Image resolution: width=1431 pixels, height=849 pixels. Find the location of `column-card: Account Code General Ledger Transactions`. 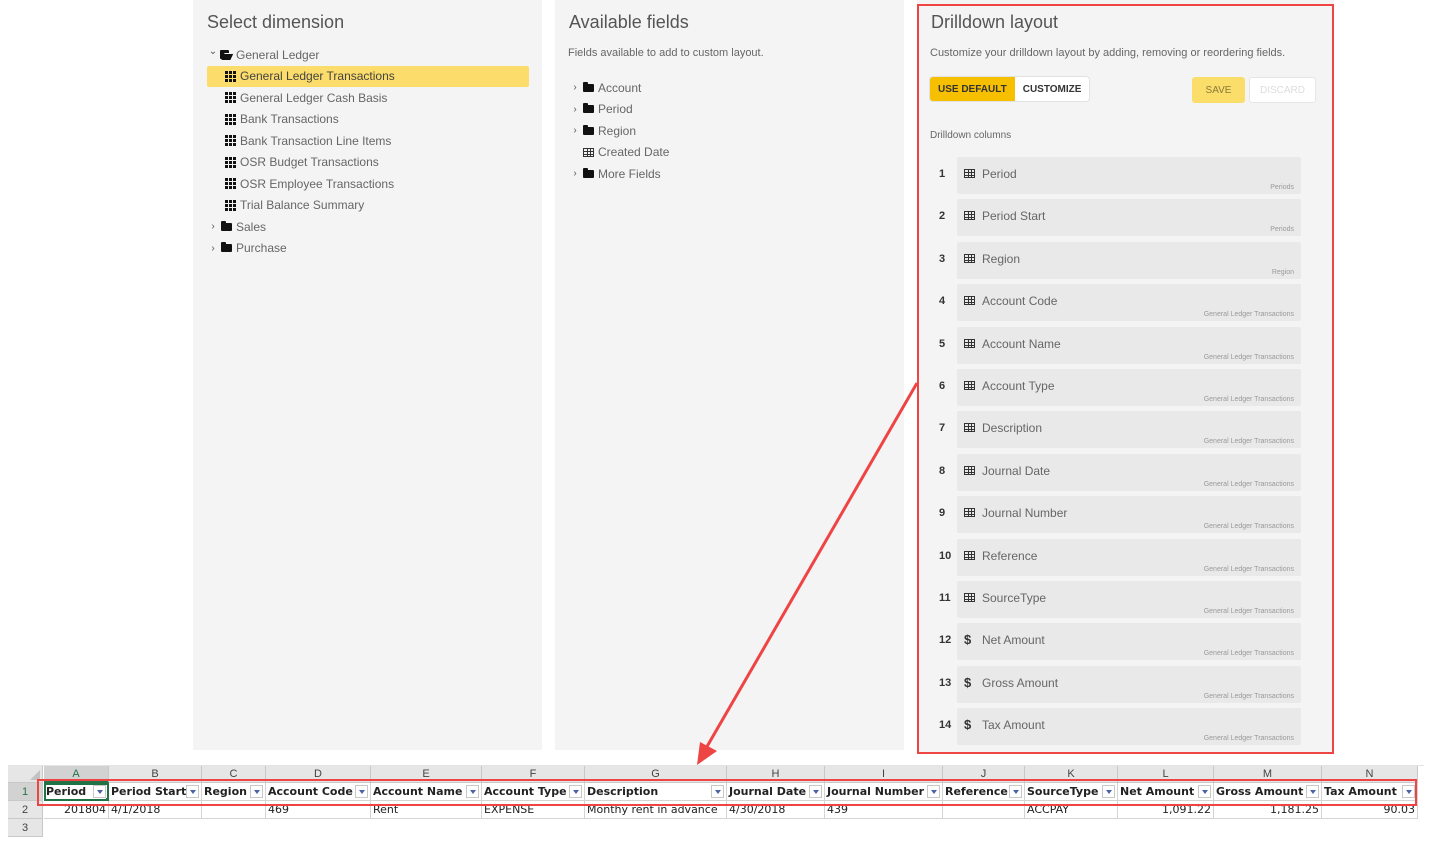

column-card: Account Code General Ledger Transactions is located at coordinates (1129, 303).